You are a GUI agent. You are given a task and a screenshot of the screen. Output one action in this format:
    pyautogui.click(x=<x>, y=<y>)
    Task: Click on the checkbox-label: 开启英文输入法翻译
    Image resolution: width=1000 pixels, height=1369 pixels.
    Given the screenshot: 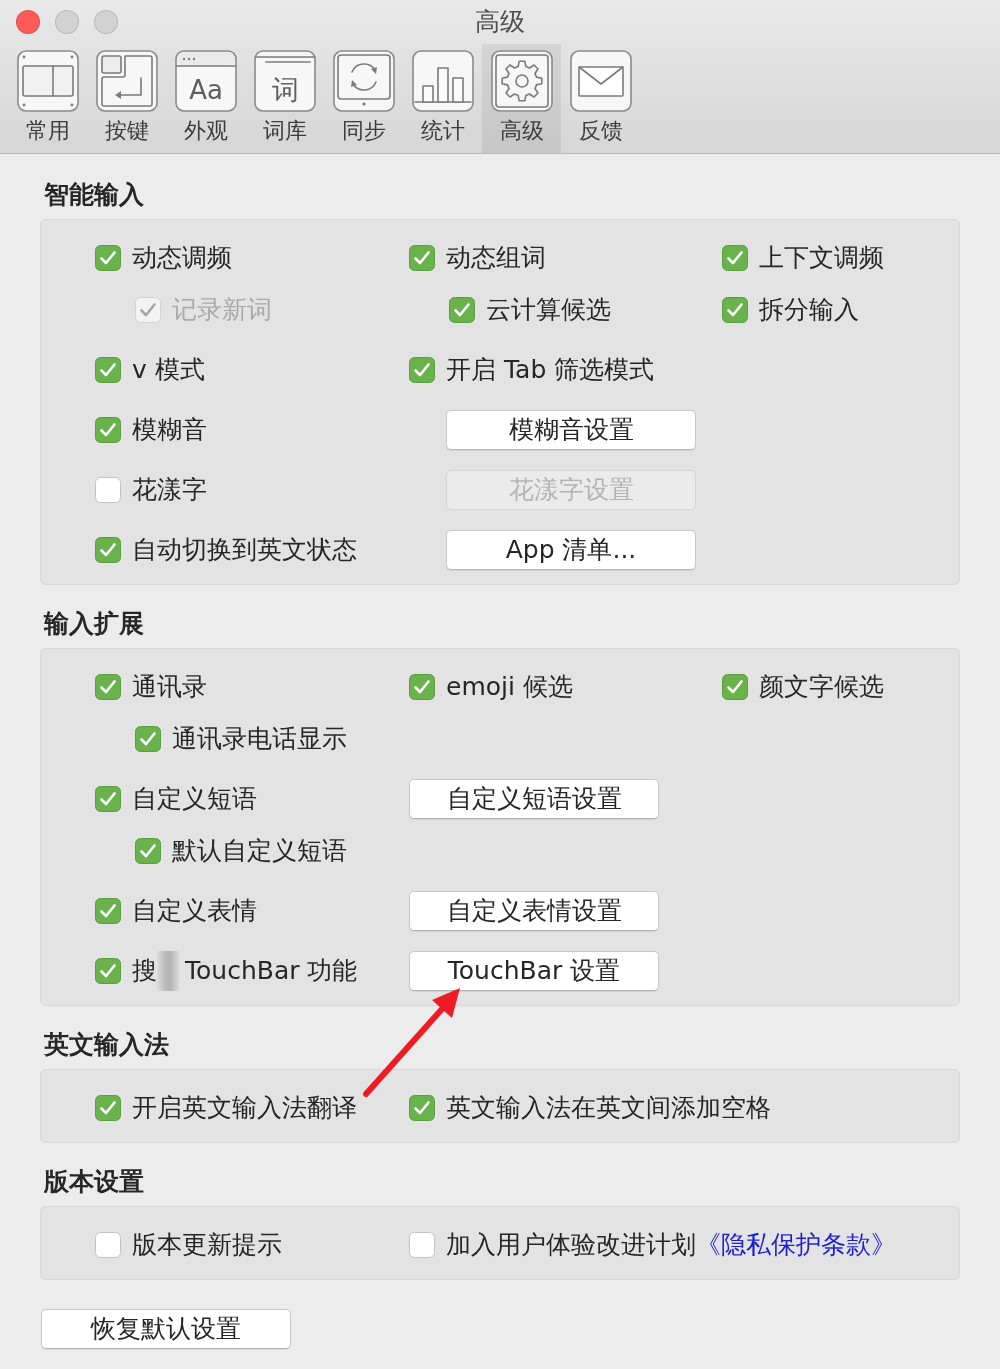 What is the action you would take?
    pyautogui.click(x=244, y=1108)
    